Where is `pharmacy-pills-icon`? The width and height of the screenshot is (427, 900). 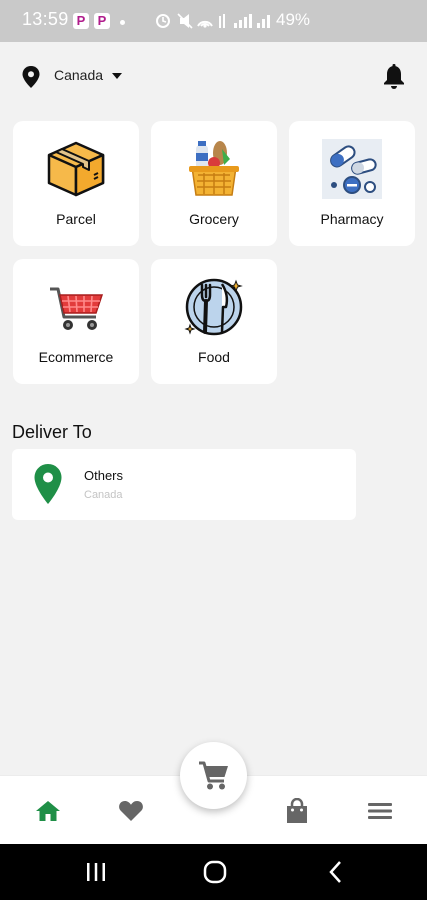
pharmacy-pills-icon is located at coordinates (352, 169).